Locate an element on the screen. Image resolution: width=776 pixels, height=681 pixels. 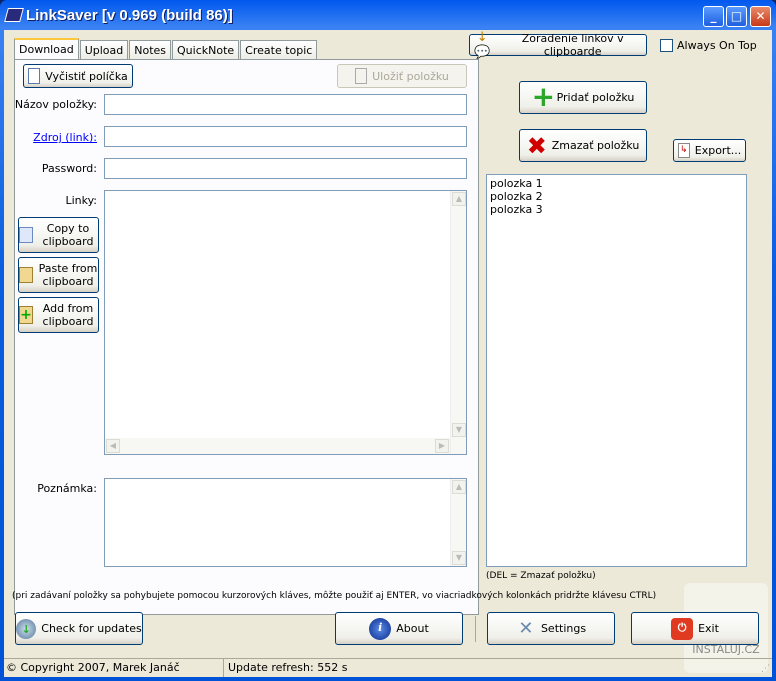
links-label: Linky: is located at coordinates (81, 200).